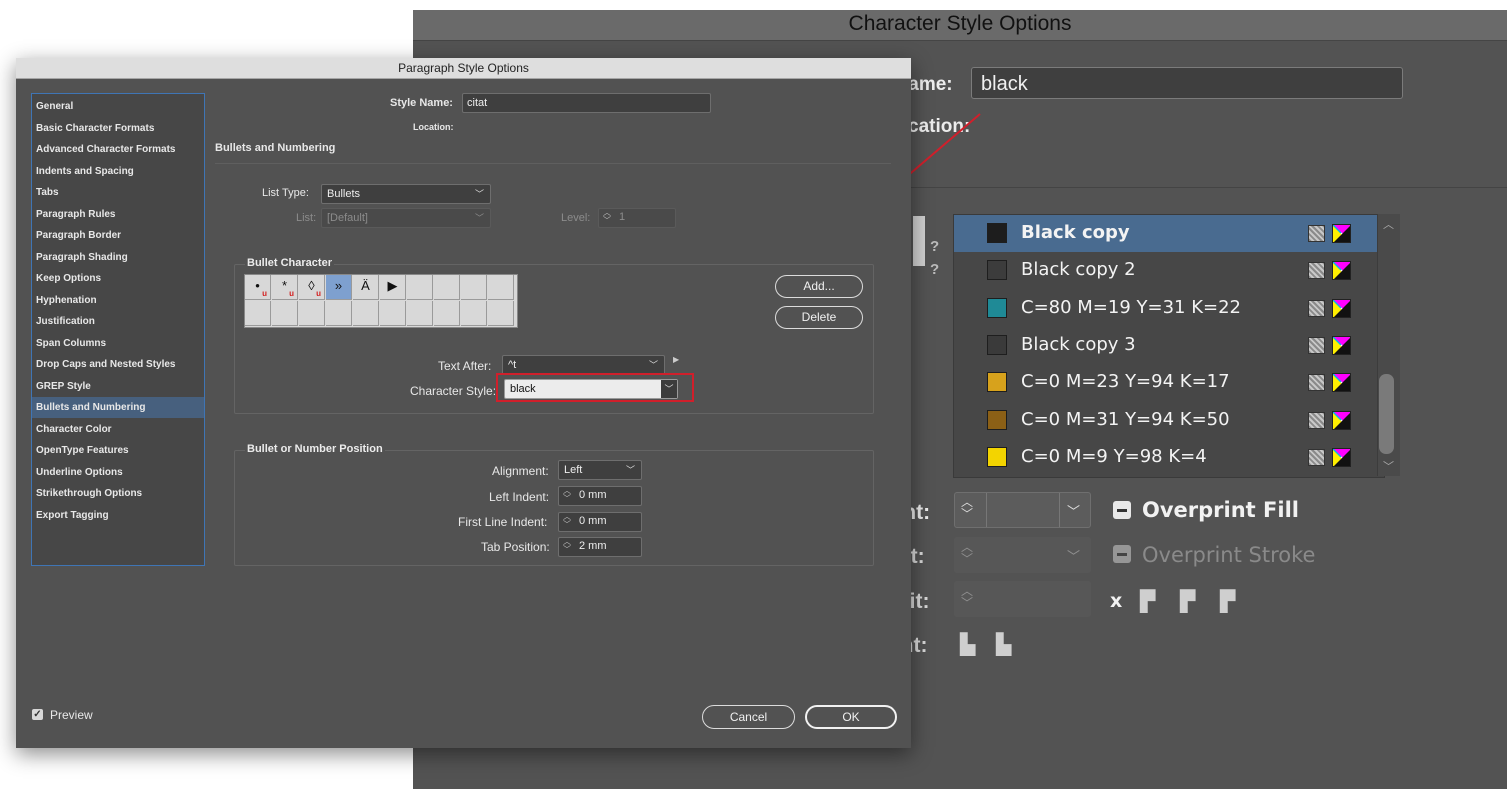 The width and height of the screenshot is (1507, 789). What do you see at coordinates (520, 471) in the screenshot?
I see `alignment-label: Alignment:` at bounding box center [520, 471].